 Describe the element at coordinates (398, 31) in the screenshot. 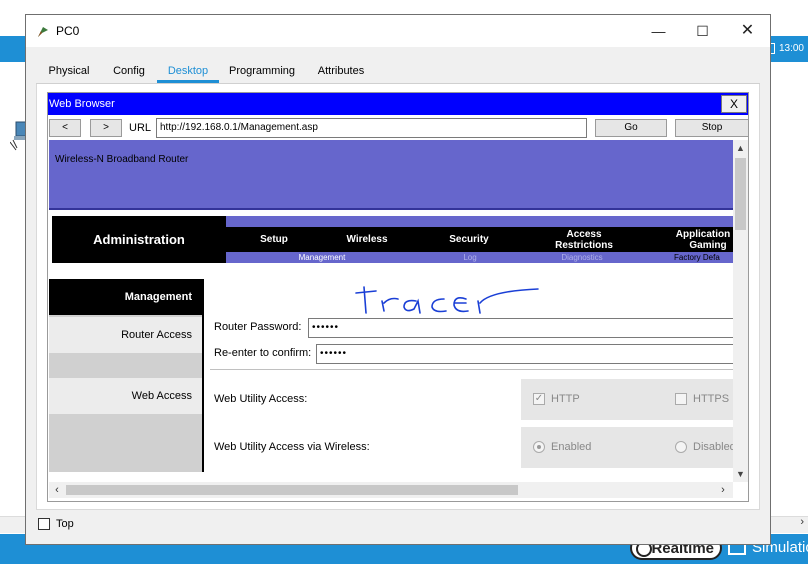

I see `window-titlebar: PC0 — ☐ ✕` at that location.